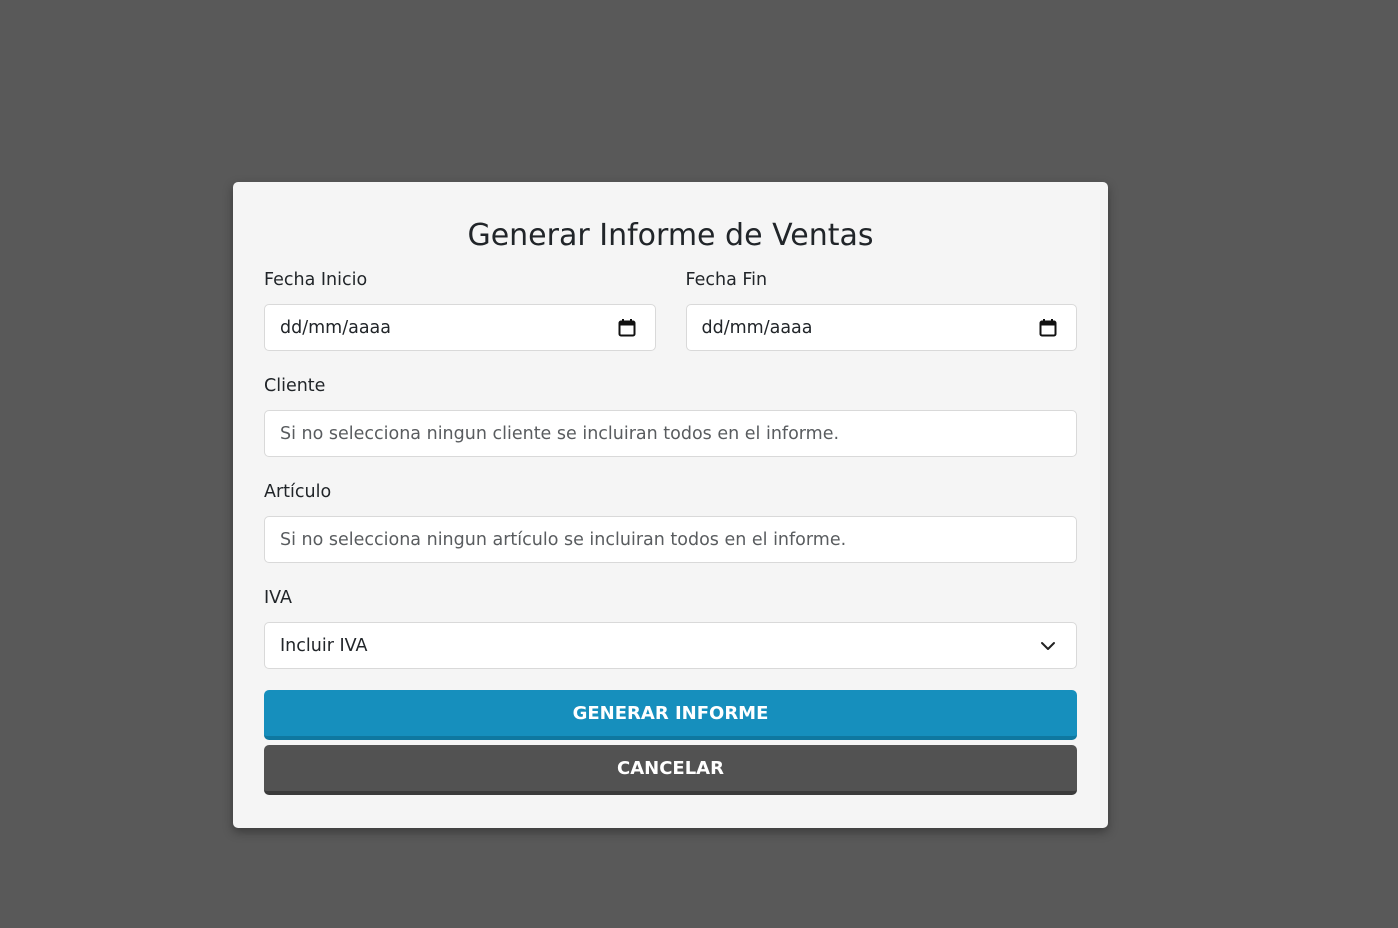 This screenshot has width=1398, height=928. What do you see at coordinates (670, 645) in the screenshot?
I see `iva-select: Incluir IVA` at bounding box center [670, 645].